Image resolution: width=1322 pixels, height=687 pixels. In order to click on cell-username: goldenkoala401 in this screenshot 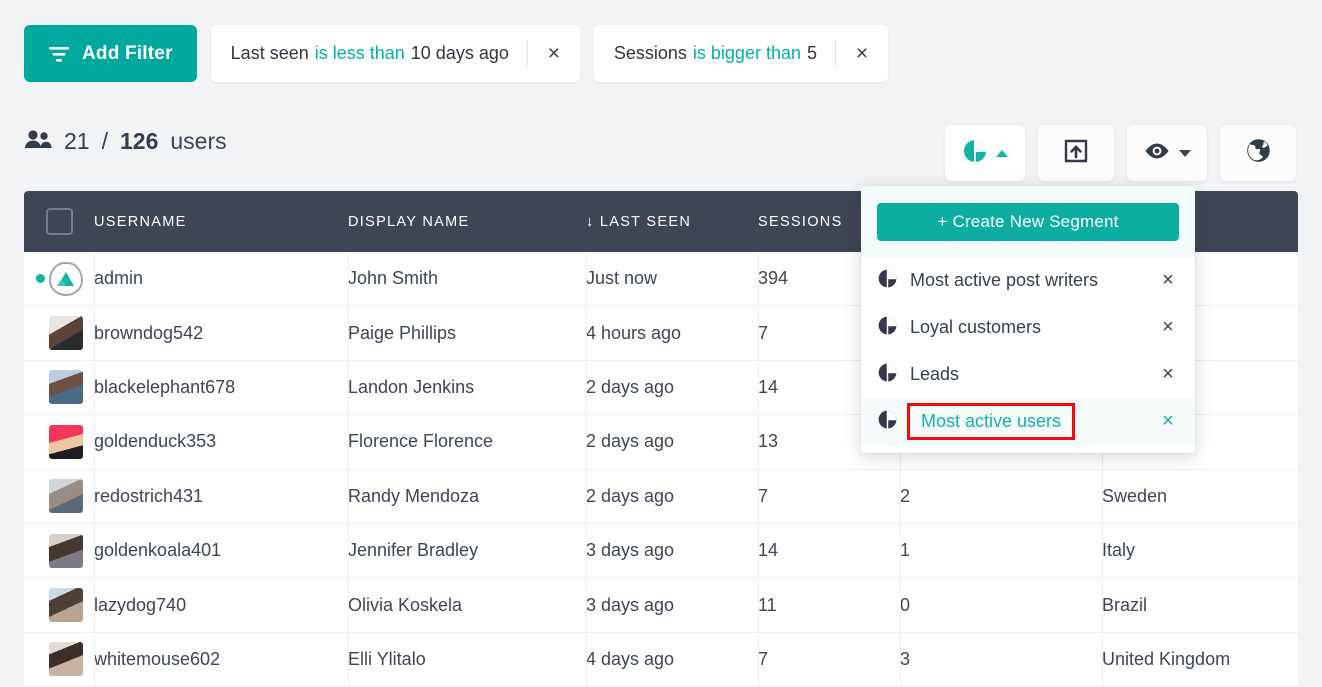, I will do `click(157, 550)`.